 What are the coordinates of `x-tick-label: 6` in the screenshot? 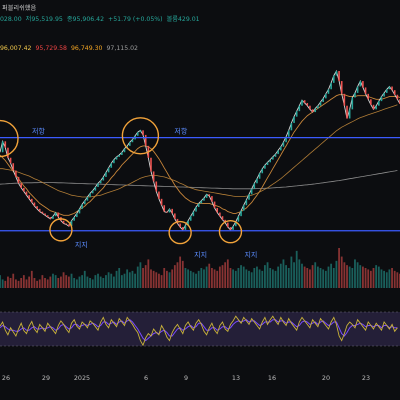 It's located at (146, 378).